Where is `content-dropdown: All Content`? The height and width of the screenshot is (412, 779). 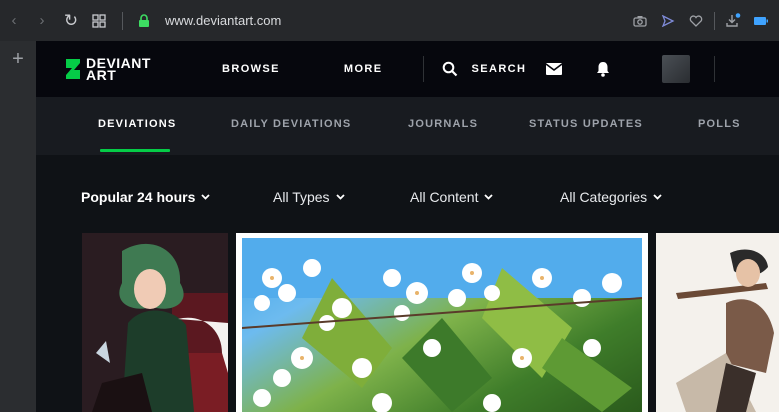 content-dropdown: All Content is located at coordinates (452, 197).